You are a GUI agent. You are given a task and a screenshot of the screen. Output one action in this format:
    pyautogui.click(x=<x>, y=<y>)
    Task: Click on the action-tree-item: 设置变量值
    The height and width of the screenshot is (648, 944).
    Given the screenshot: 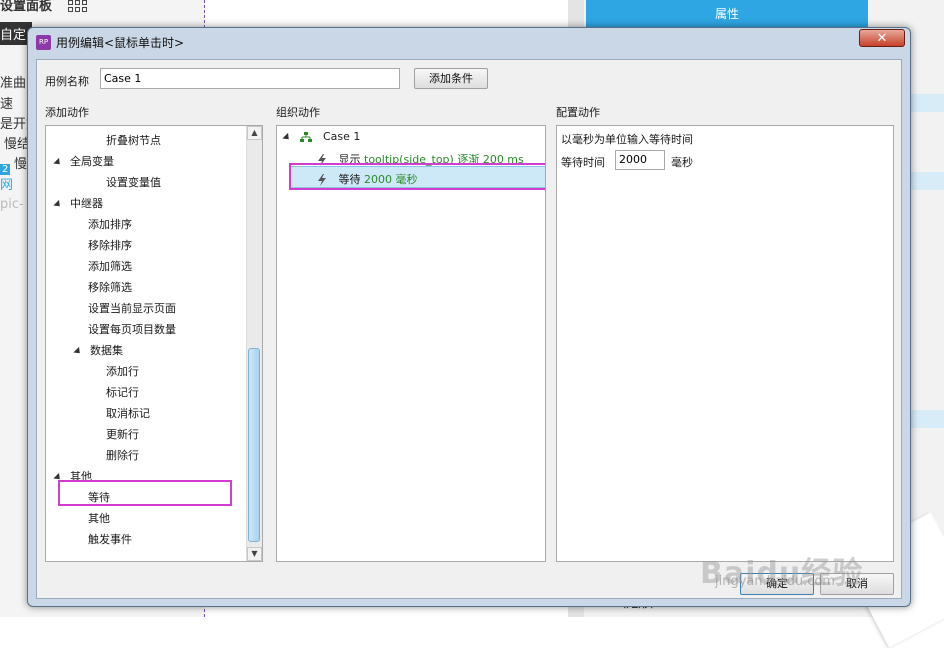 What is the action you would take?
    pyautogui.click(x=133, y=182)
    